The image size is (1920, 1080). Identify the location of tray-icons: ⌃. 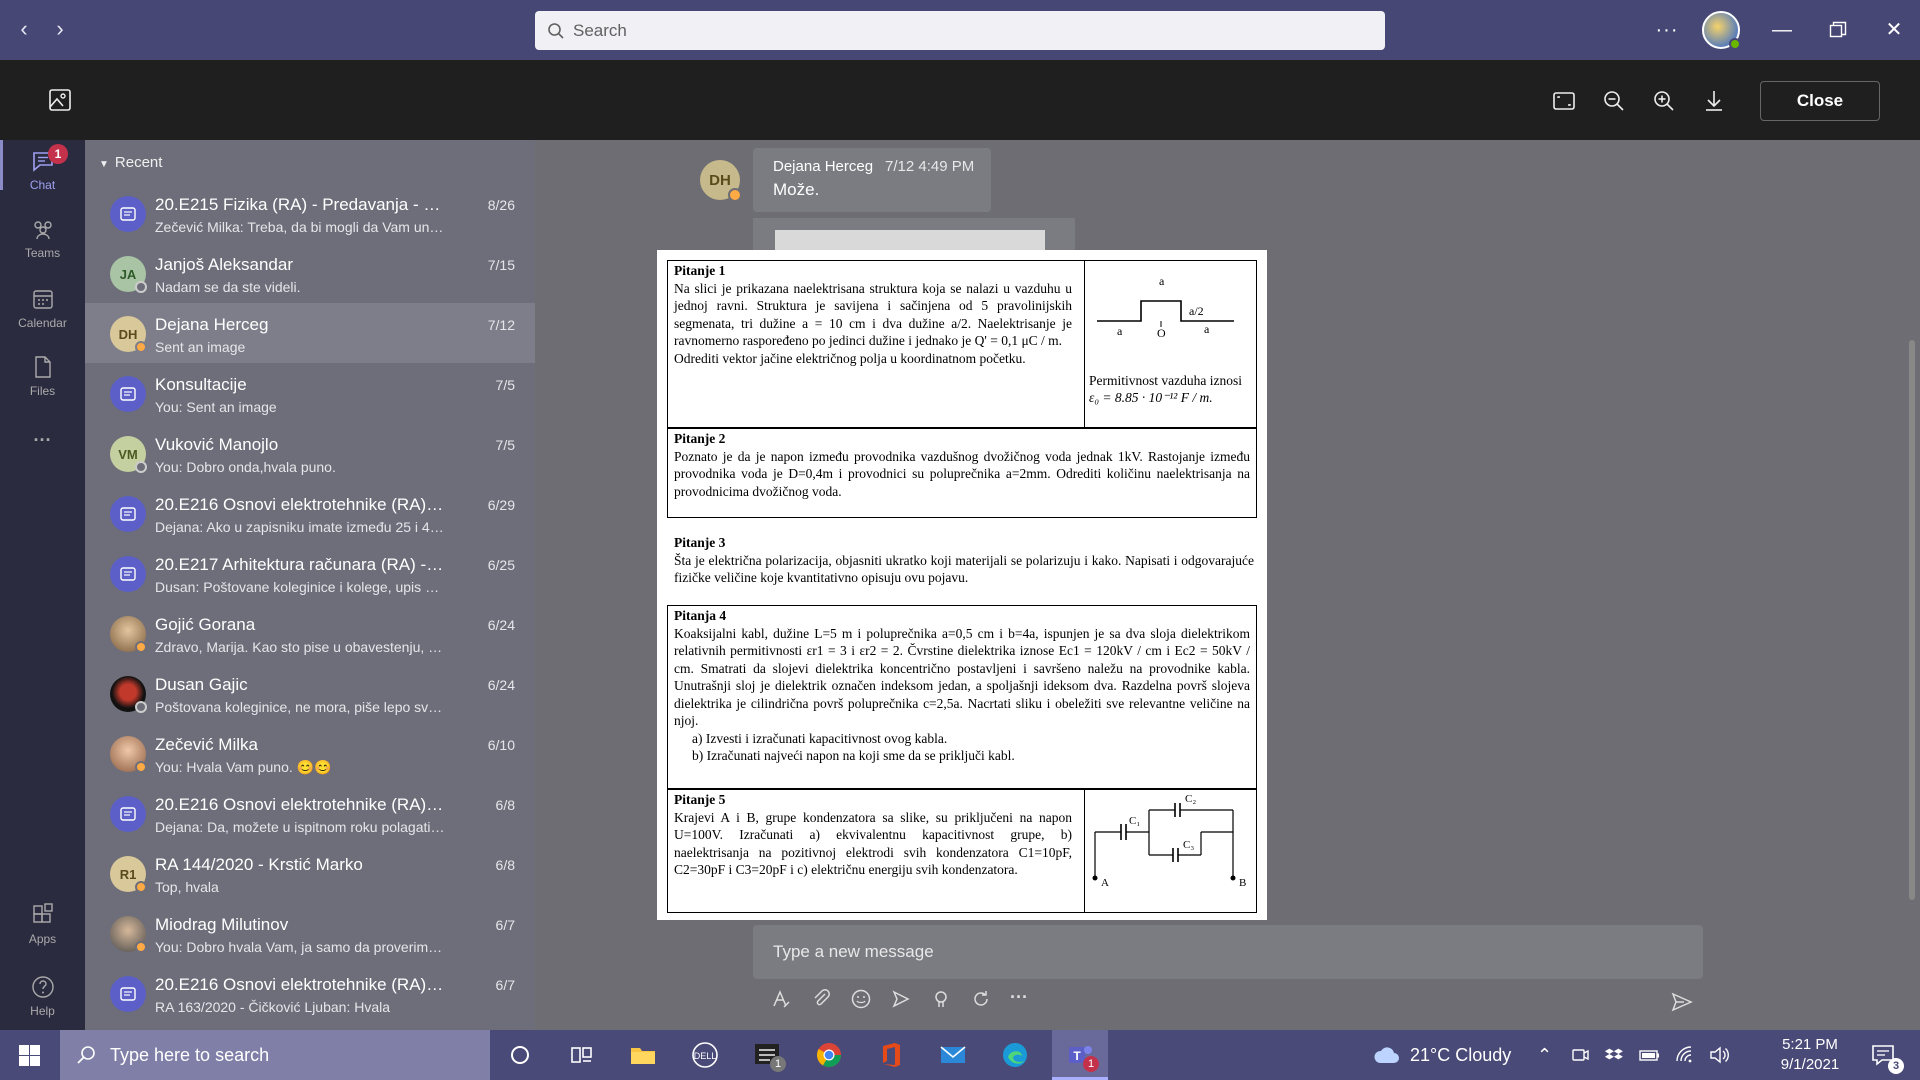
(1633, 1055).